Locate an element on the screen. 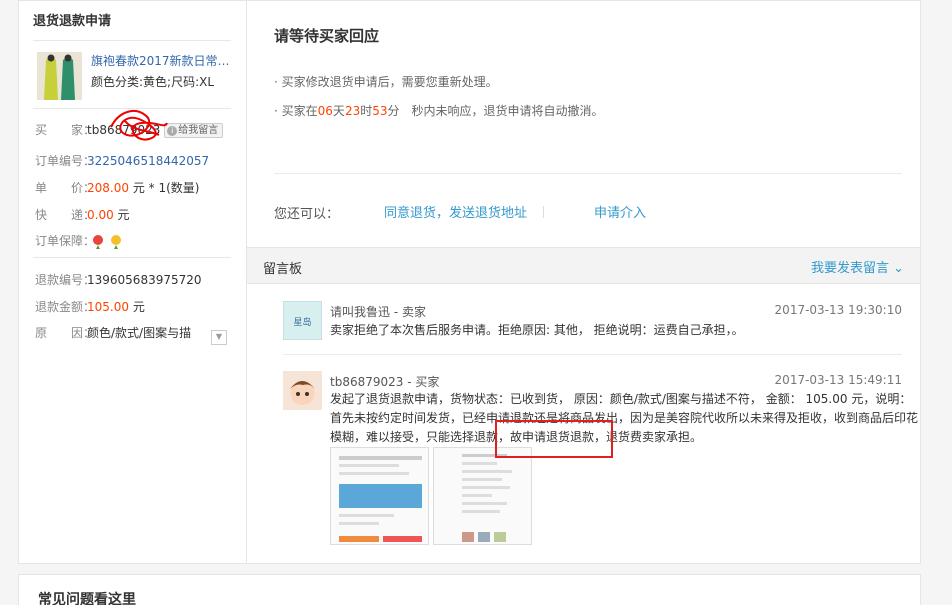 This screenshot has width=952, height=605. price-row: 单 价：208.00 元 * 1(数量) is located at coordinates (117, 188).